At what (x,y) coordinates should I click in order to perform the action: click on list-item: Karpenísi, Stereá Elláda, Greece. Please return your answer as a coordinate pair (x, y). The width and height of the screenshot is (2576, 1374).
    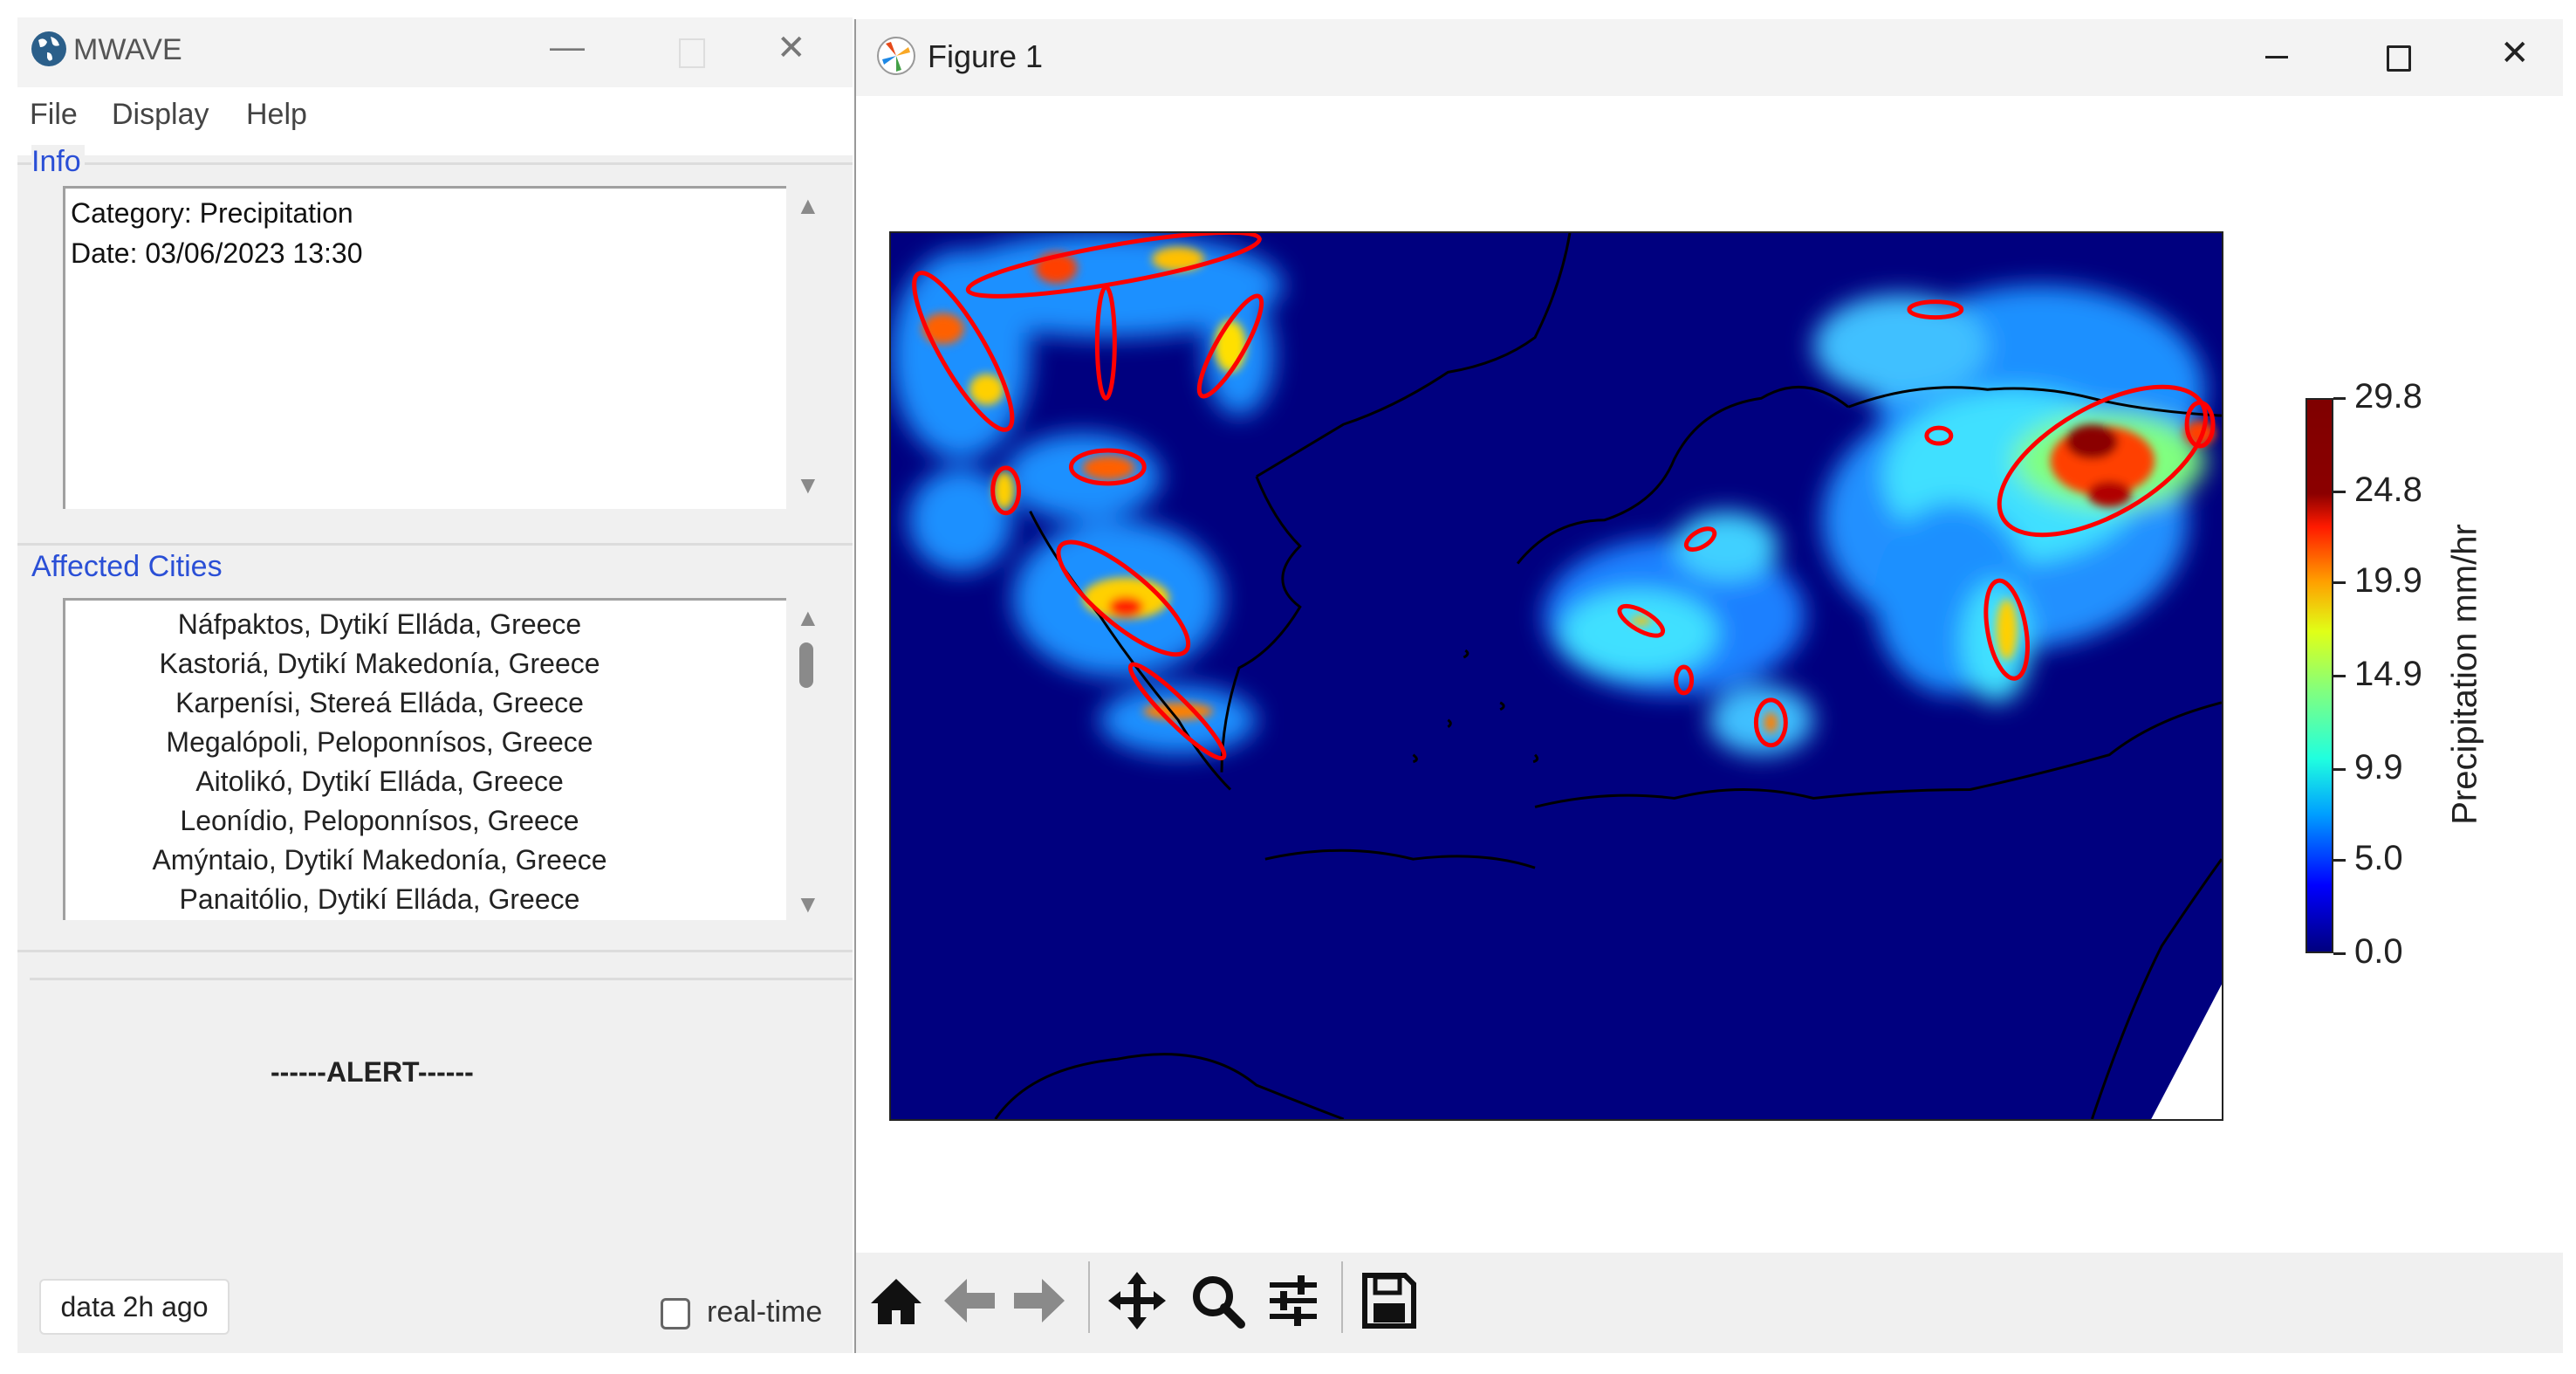
    Looking at the image, I should click on (379, 703).